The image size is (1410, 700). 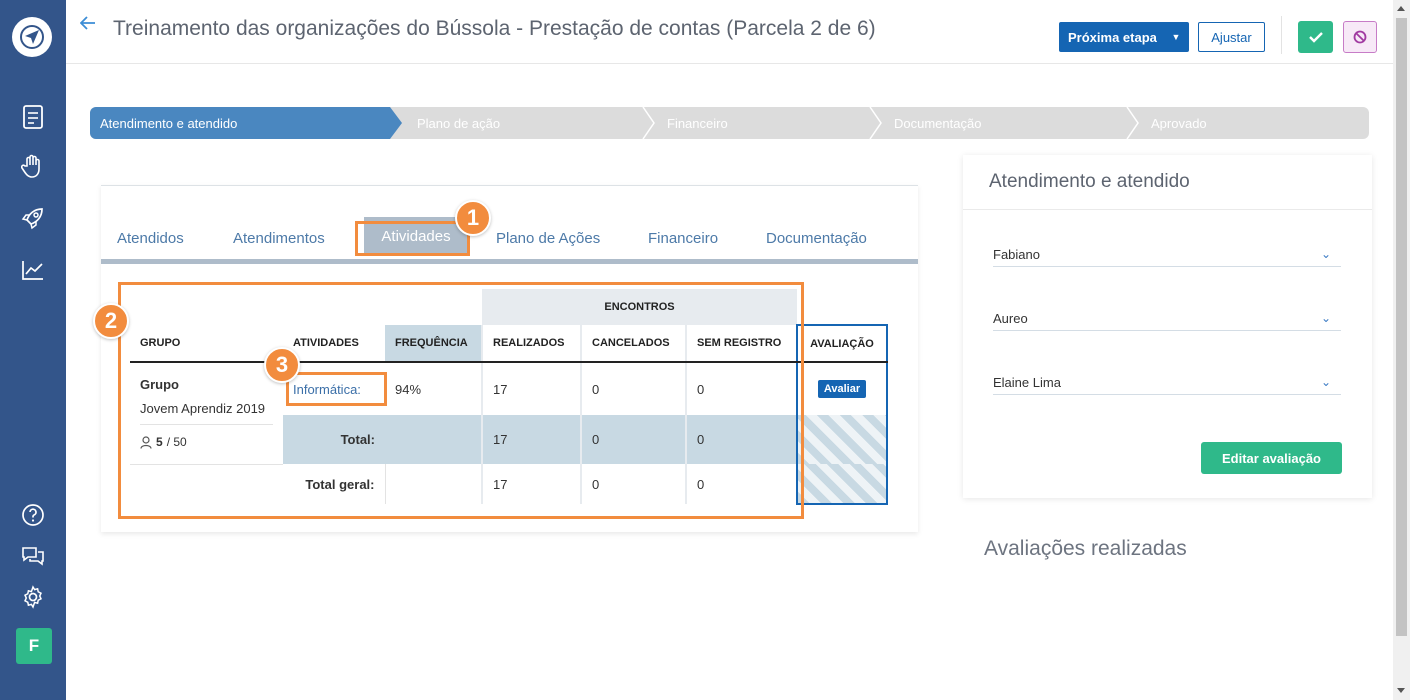 What do you see at coordinates (1089, 181) in the screenshot?
I see `panel-title: Atendimento e atendido` at bounding box center [1089, 181].